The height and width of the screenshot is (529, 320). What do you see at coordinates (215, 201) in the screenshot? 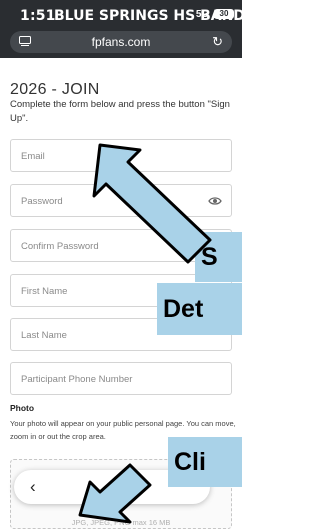
I see `eye-icon` at bounding box center [215, 201].